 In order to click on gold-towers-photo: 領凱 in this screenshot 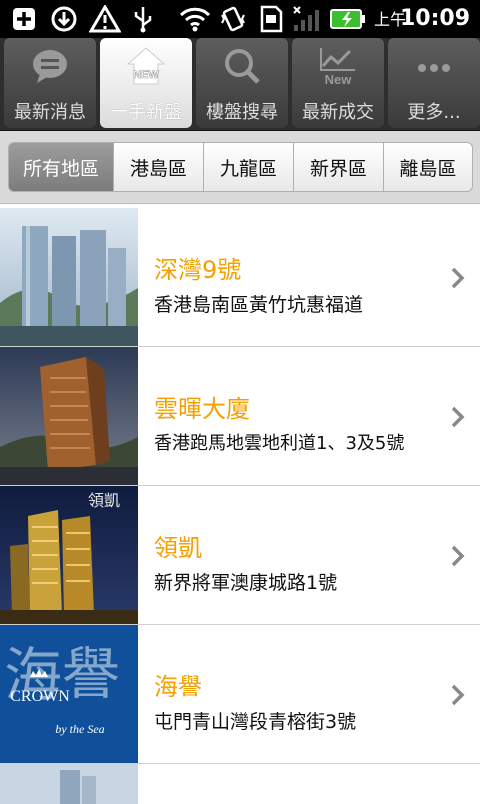, I will do `click(69, 555)`.